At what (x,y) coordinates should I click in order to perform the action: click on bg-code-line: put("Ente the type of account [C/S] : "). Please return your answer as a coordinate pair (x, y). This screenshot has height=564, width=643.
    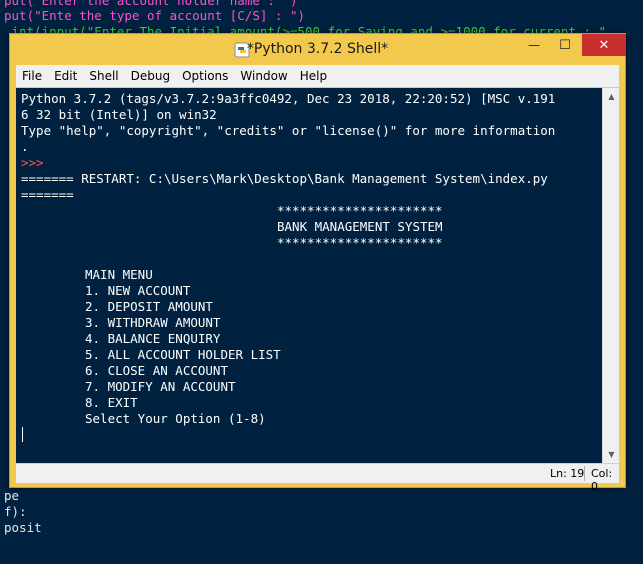
    Looking at the image, I should click on (155, 15).